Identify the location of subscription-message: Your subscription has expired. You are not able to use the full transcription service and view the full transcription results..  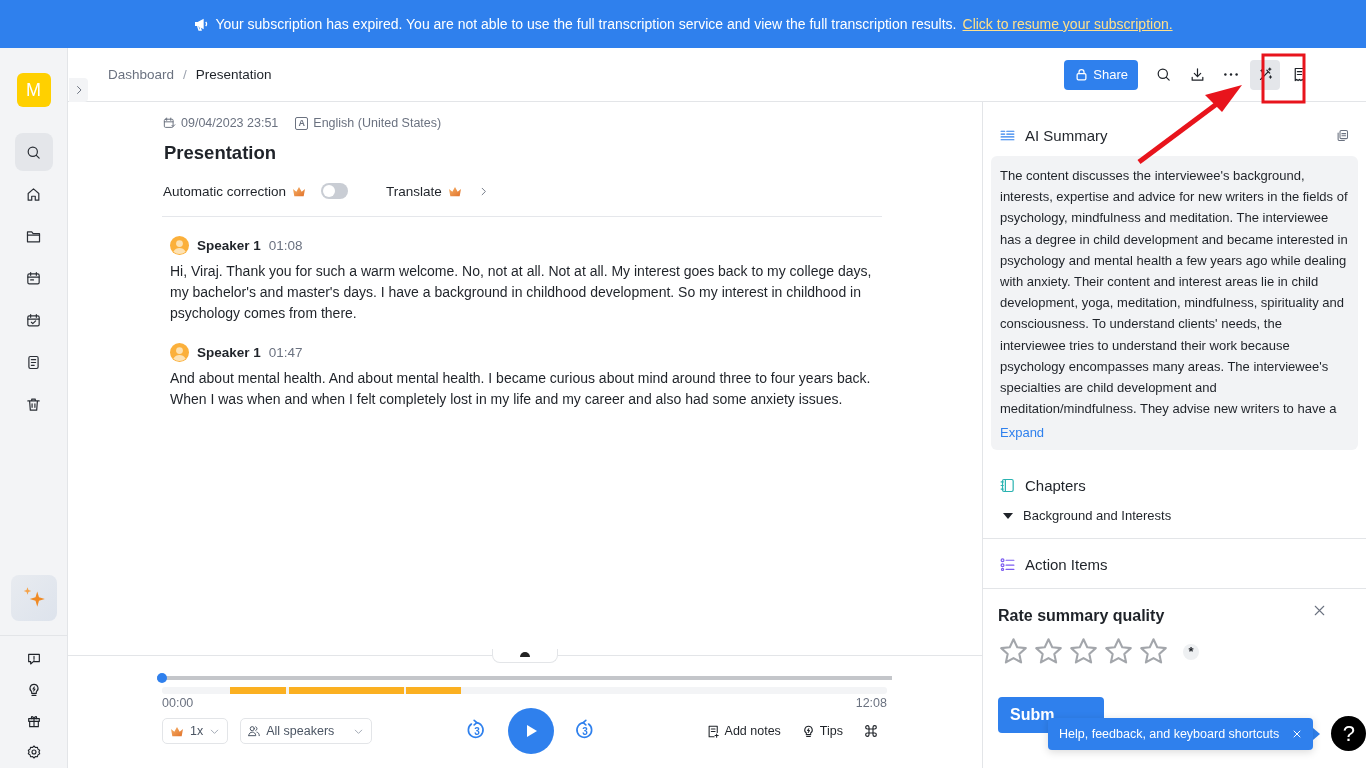
(586, 24).